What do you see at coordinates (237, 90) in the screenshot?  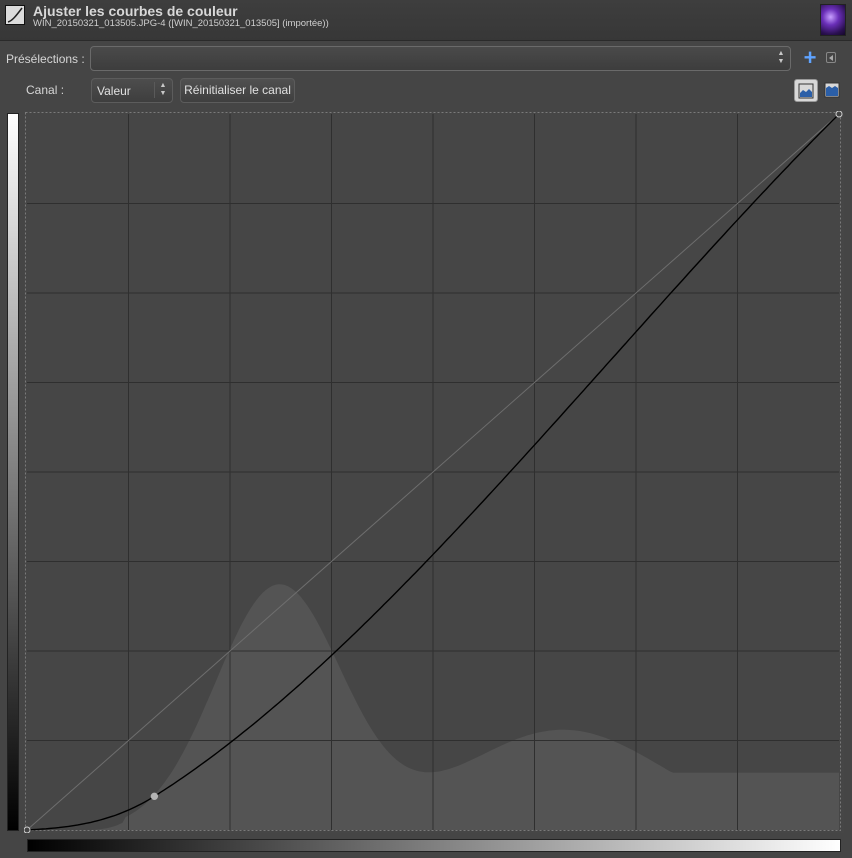 I see `reset-channel-button: Réinitialiser le canal` at bounding box center [237, 90].